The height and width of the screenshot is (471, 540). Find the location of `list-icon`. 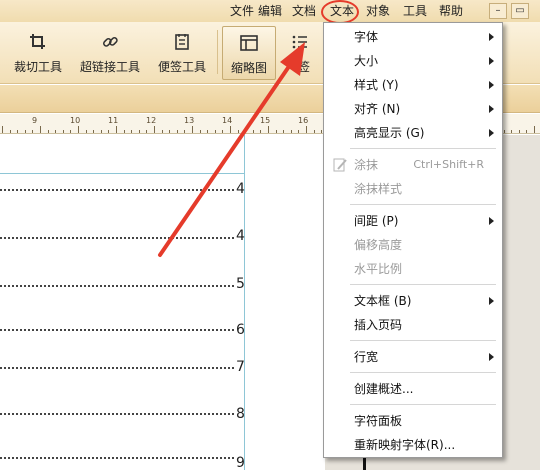

list-icon is located at coordinates (300, 42).